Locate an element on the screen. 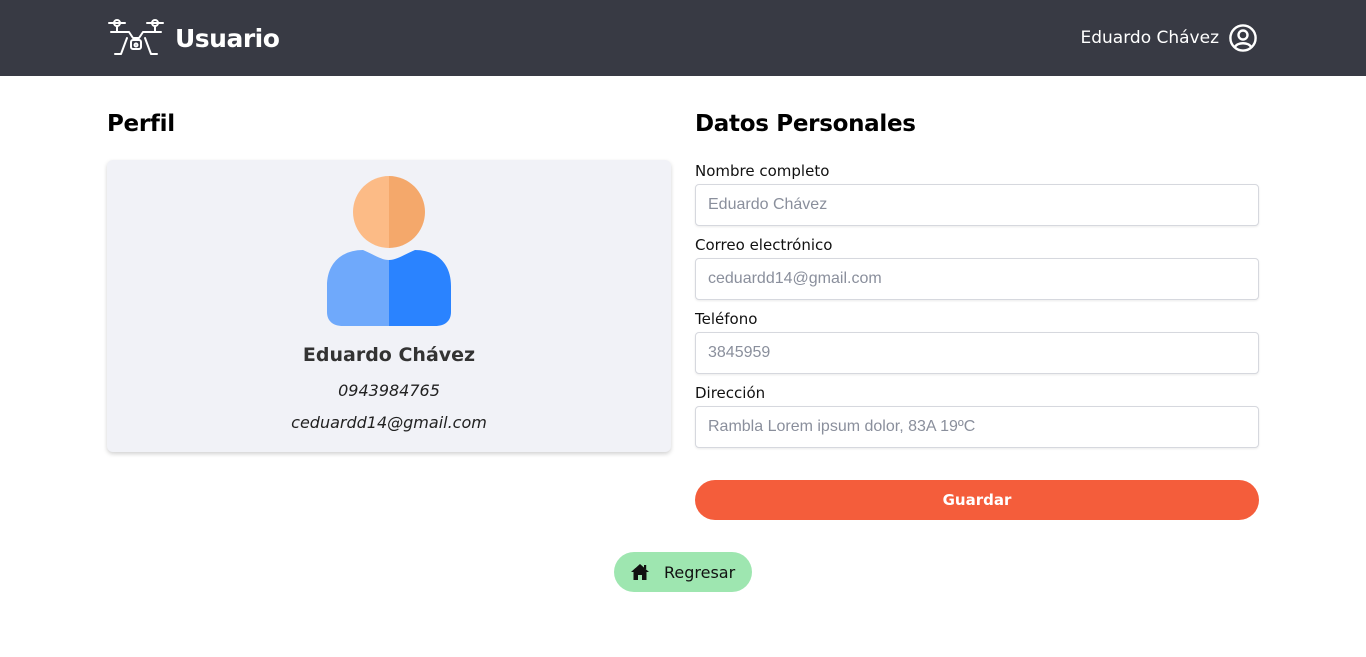 The width and height of the screenshot is (1366, 657). profile-email: ceduardd14@gmail.com is located at coordinates (389, 422).